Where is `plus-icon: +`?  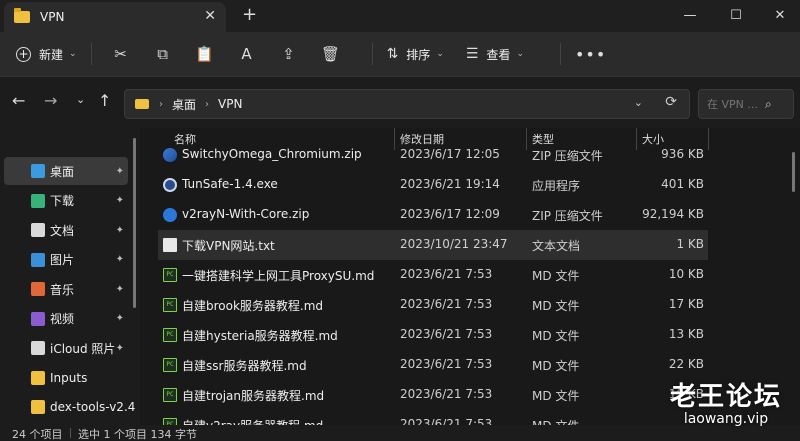
plus-icon: + is located at coordinates (23, 54).